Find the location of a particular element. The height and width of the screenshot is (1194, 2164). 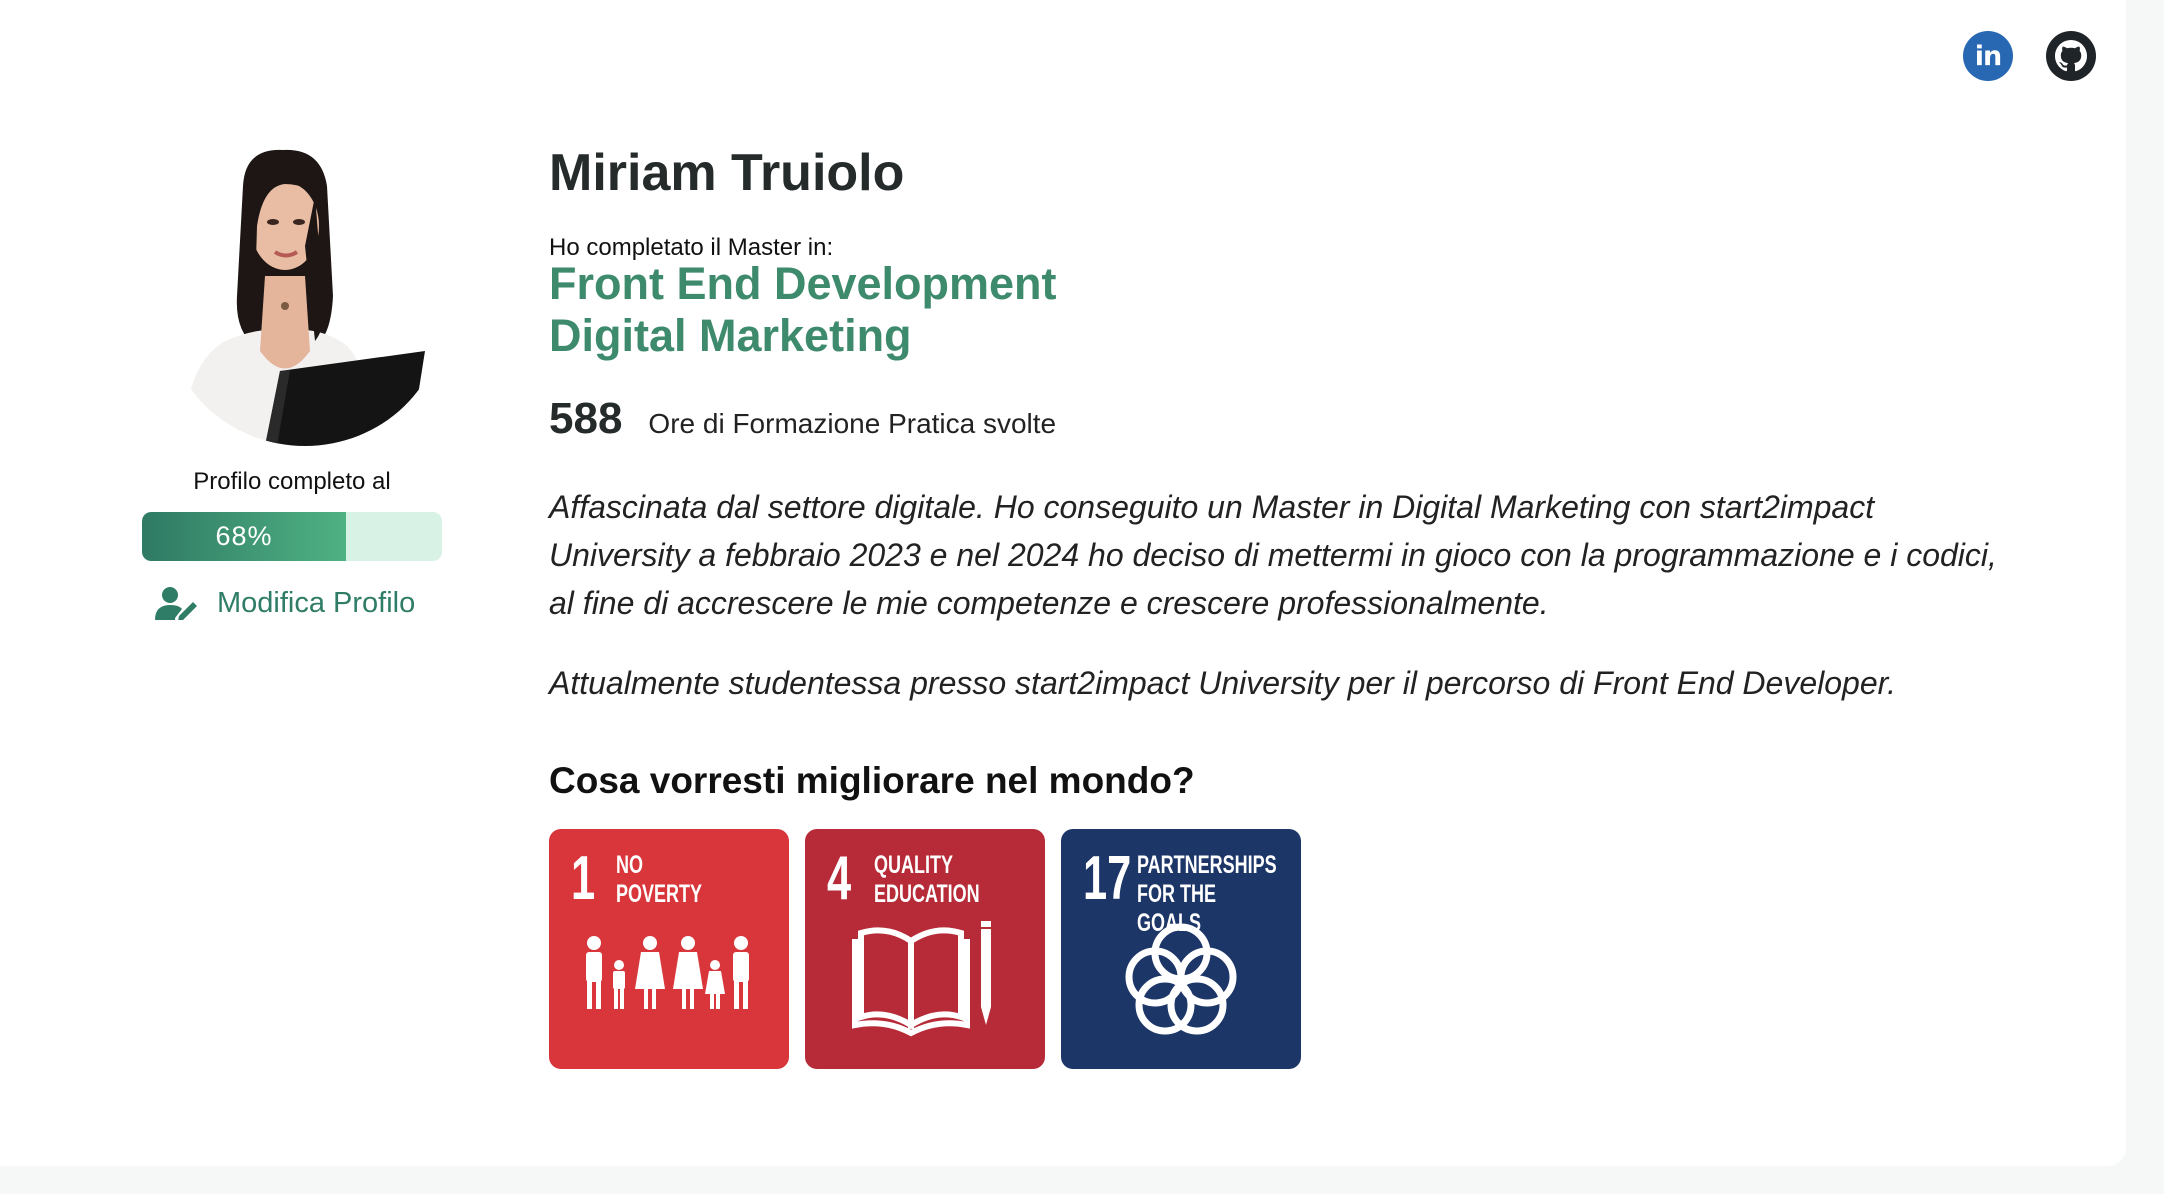

edit-profile-button: Modifica Profilo is located at coordinates (285, 603).